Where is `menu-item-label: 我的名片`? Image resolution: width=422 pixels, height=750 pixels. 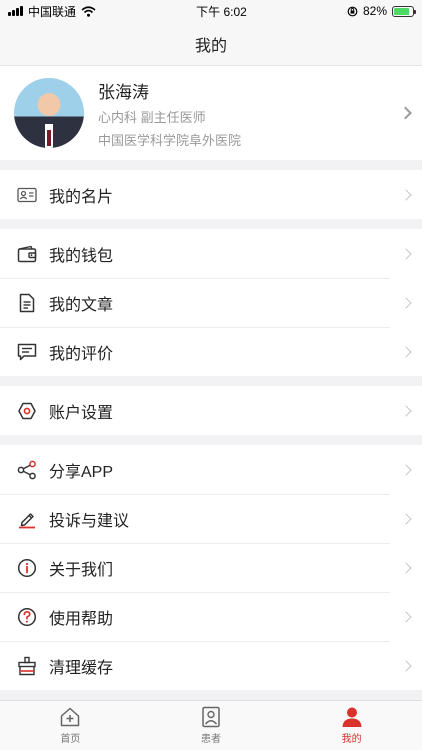 menu-item-label: 我的名片 is located at coordinates (81, 197).